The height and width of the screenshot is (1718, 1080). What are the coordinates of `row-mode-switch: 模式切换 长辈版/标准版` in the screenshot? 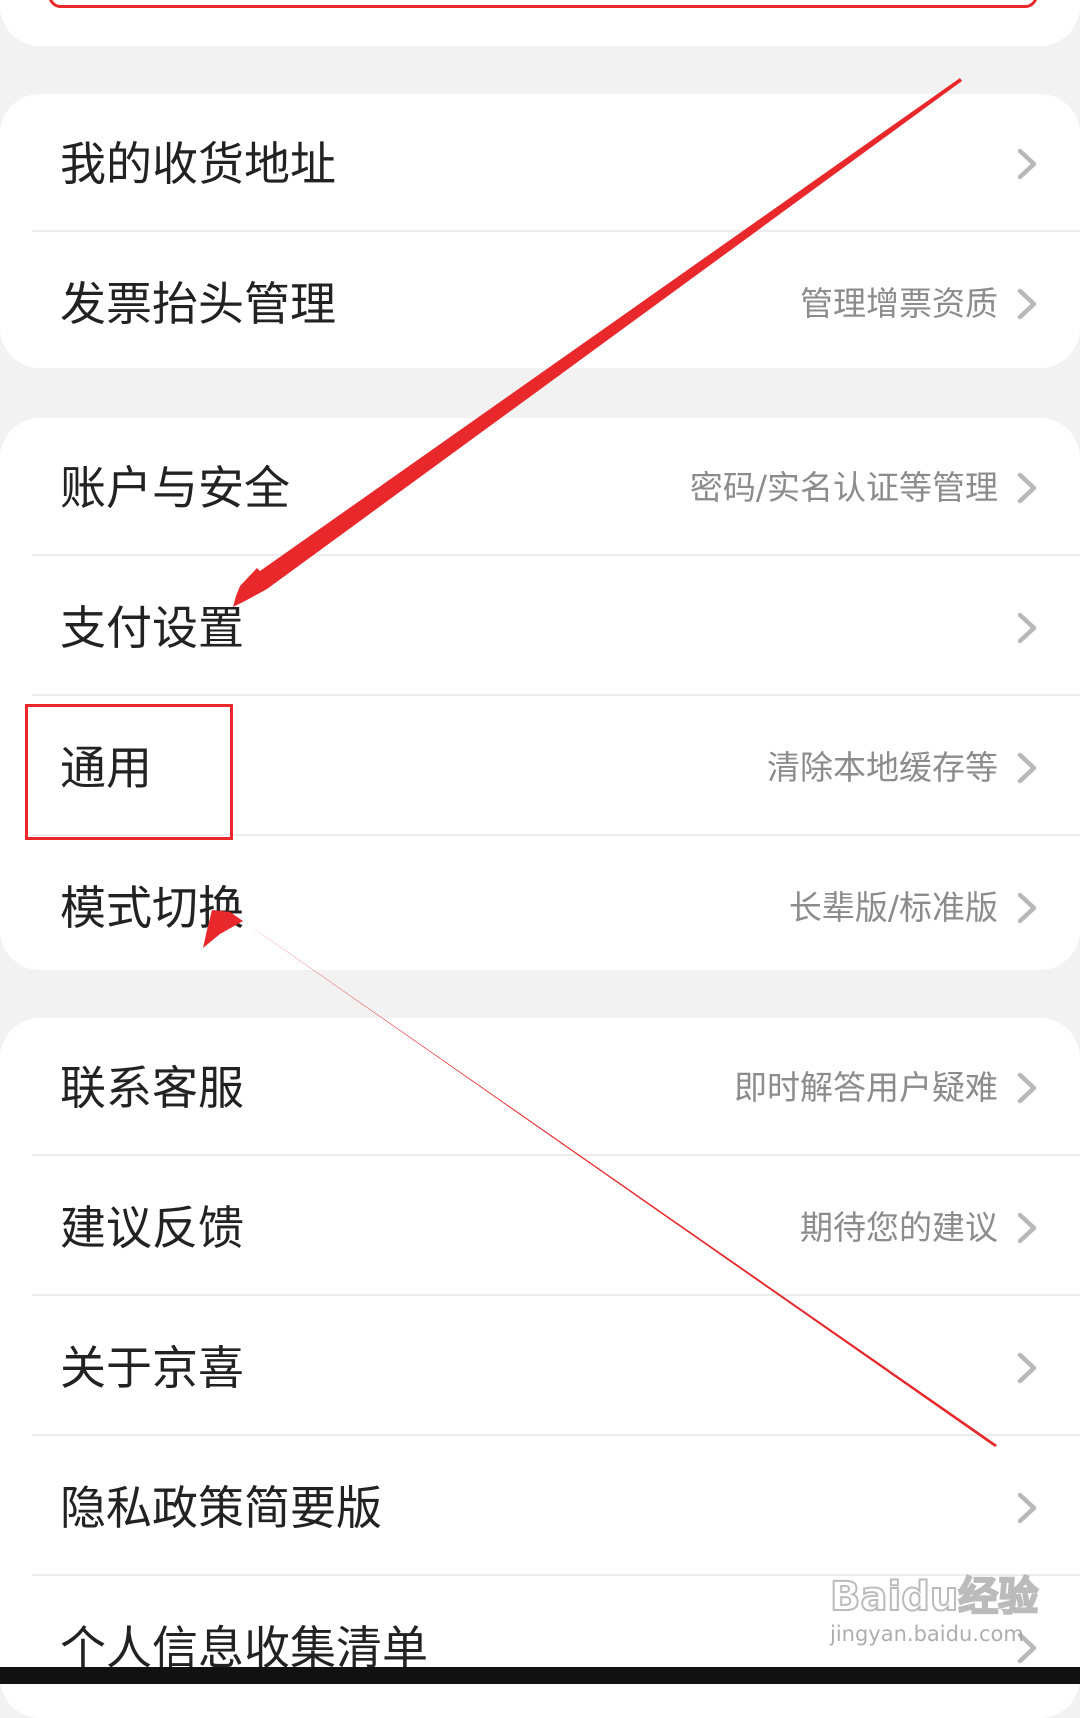 It's located at (540, 904).